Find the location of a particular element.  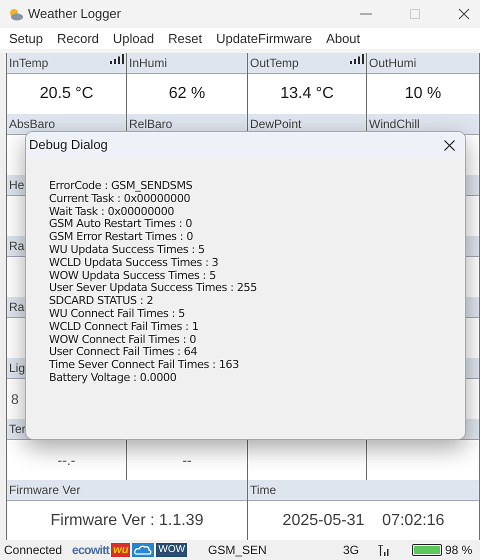

sensor-value: 20.5 °C is located at coordinates (67, 94).